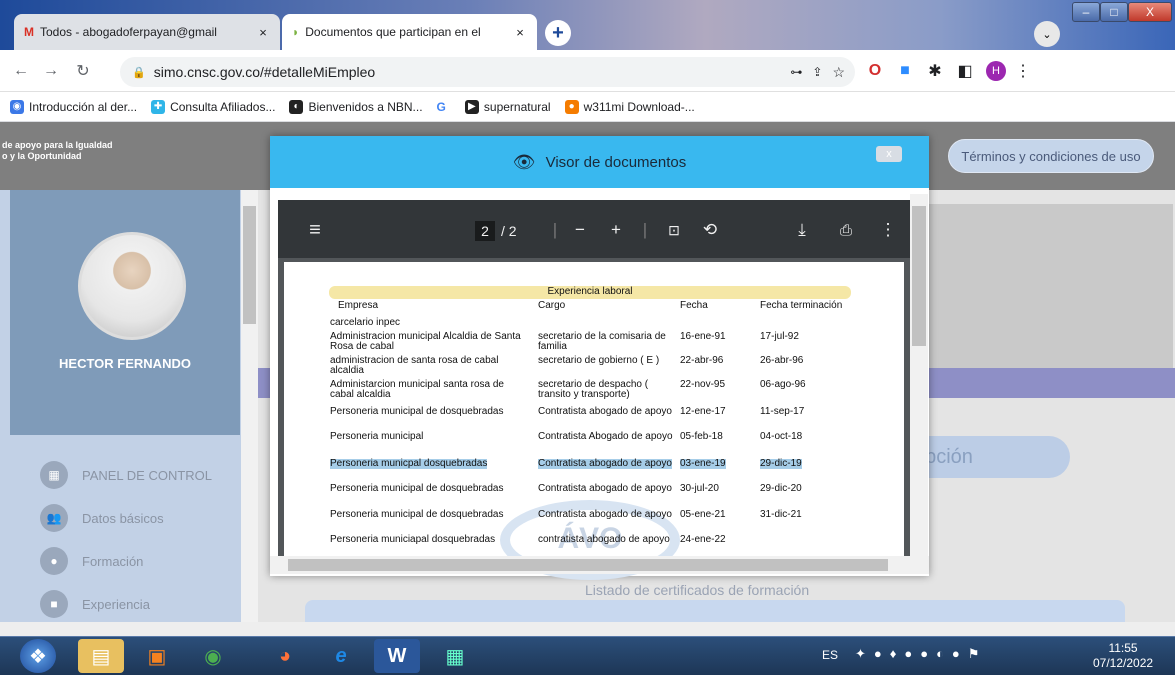 Image resolution: width=1175 pixels, height=675 pixels. Describe the element at coordinates (616, 162) in the screenshot. I see `modal-title: Visor de documentos` at that location.